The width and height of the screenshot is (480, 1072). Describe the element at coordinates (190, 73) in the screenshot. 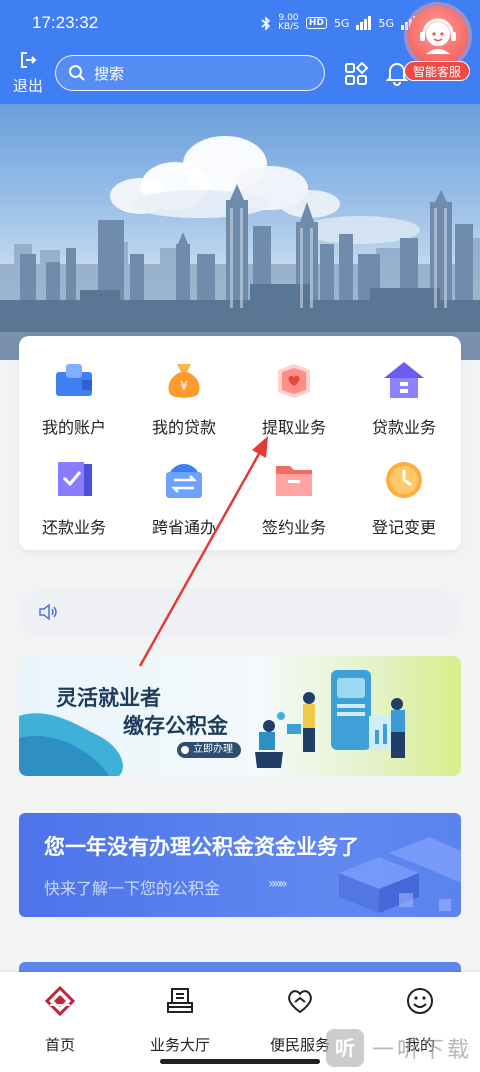

I see `search-input: 搜索` at that location.